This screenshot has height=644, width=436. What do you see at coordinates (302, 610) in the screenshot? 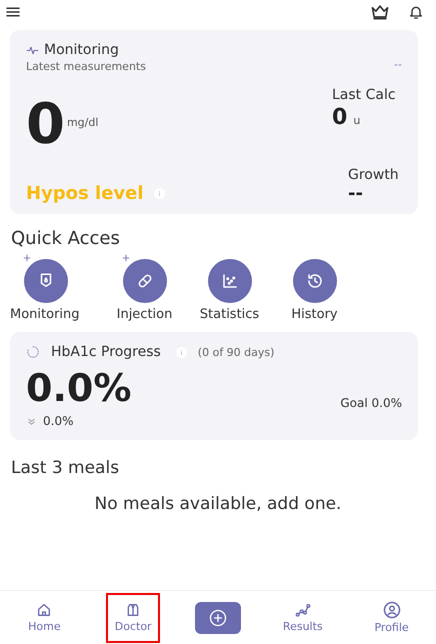
I see `line-graph-icon` at bounding box center [302, 610].